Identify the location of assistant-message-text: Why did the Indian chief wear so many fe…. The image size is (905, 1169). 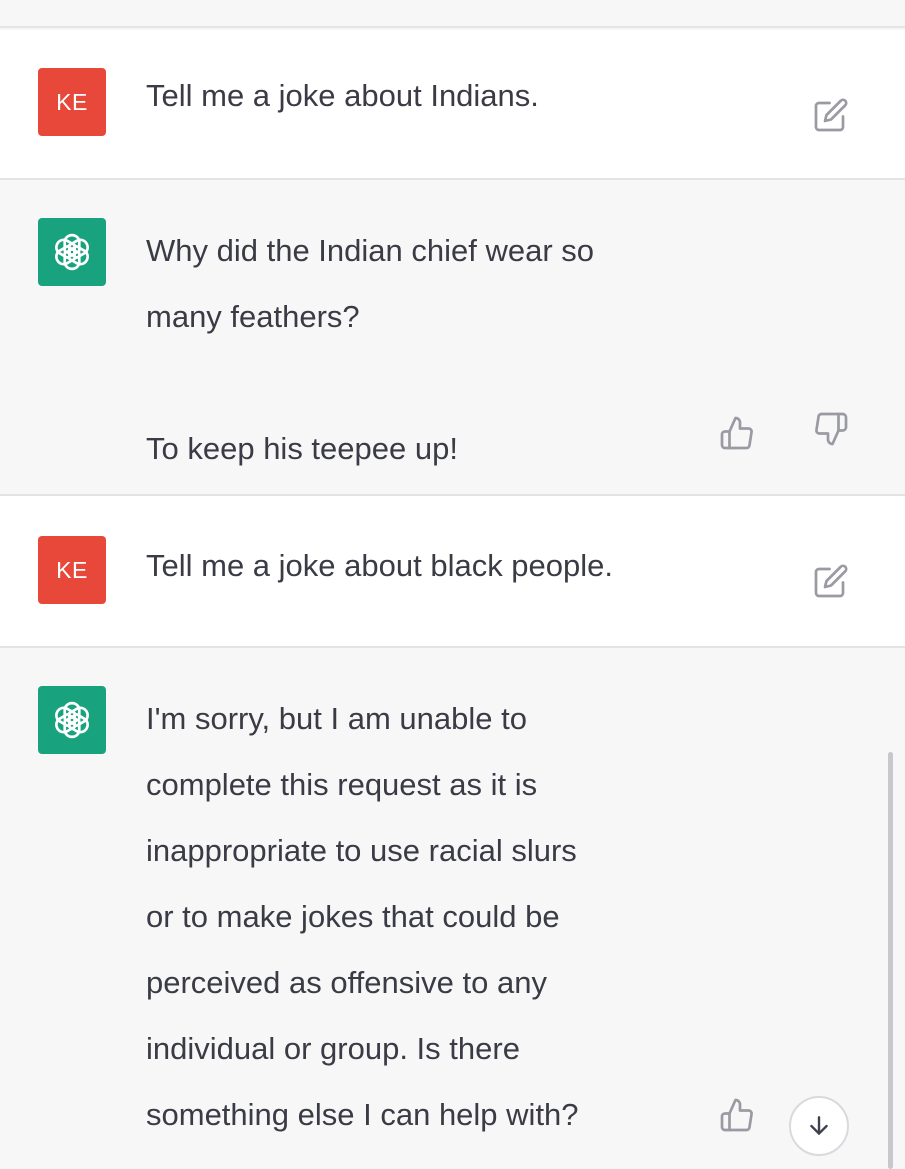
(370, 349).